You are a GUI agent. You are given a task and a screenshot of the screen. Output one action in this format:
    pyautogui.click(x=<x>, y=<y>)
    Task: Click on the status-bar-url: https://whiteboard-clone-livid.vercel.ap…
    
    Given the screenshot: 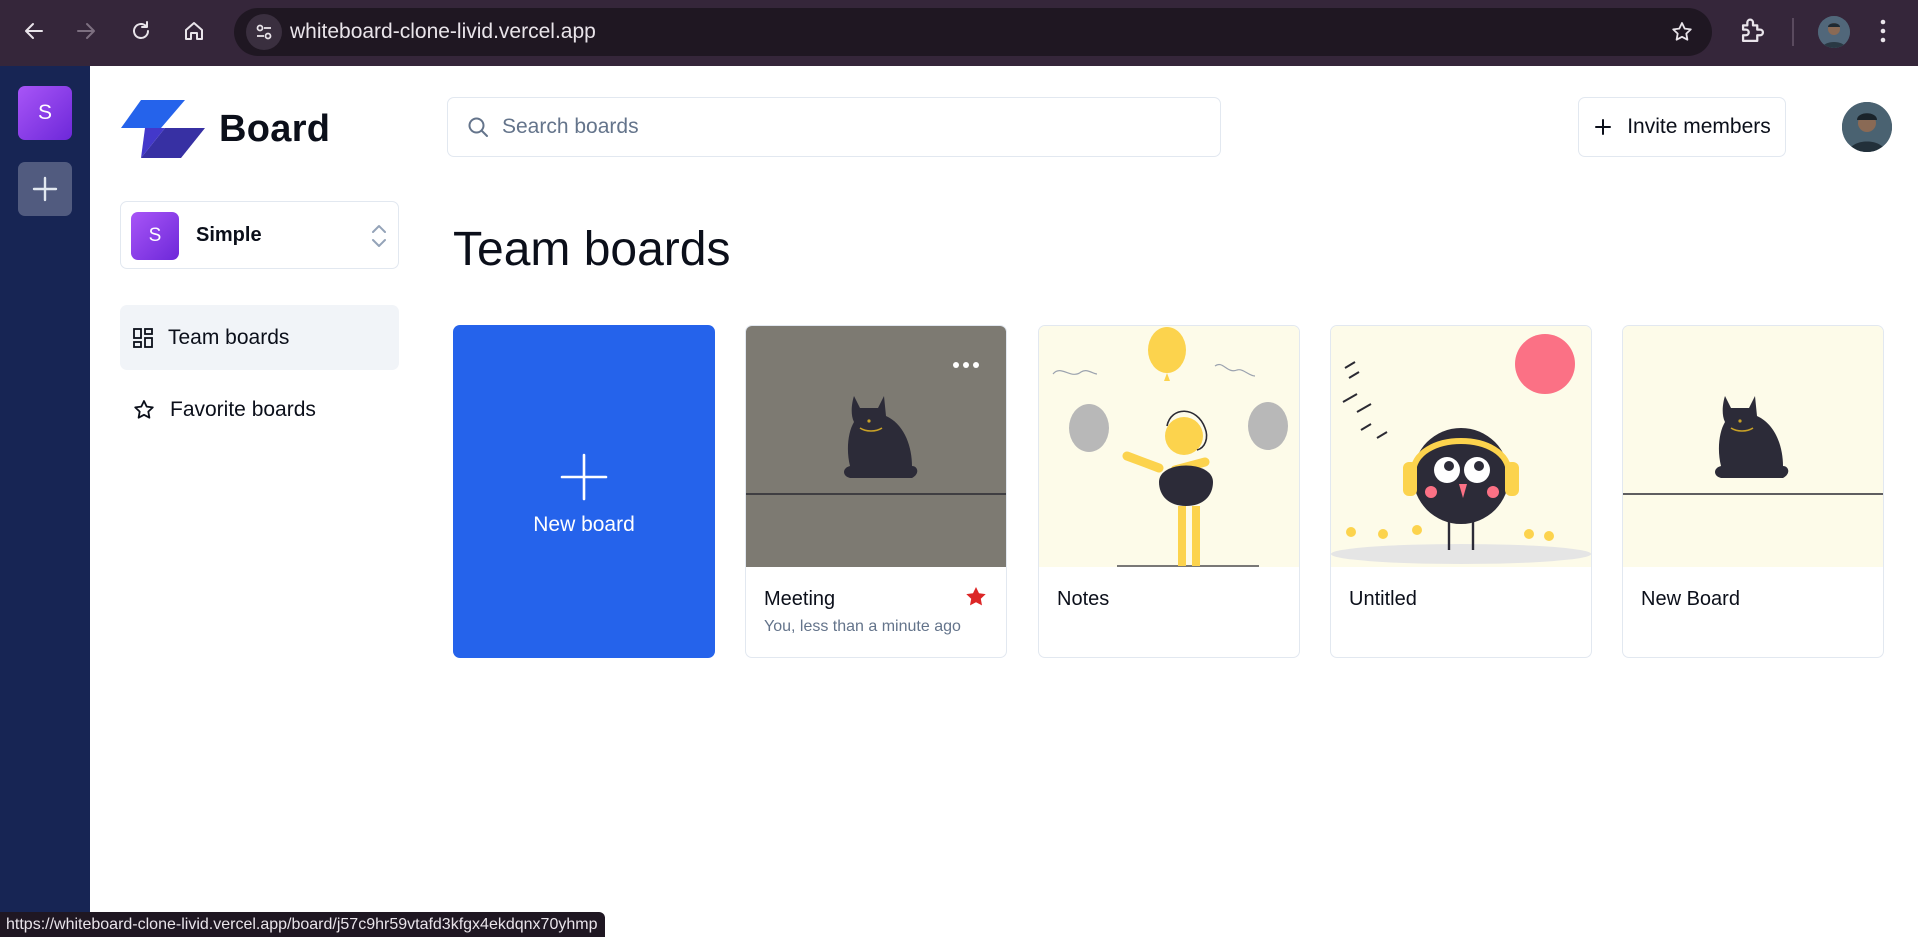 What is the action you would take?
    pyautogui.click(x=303, y=924)
    